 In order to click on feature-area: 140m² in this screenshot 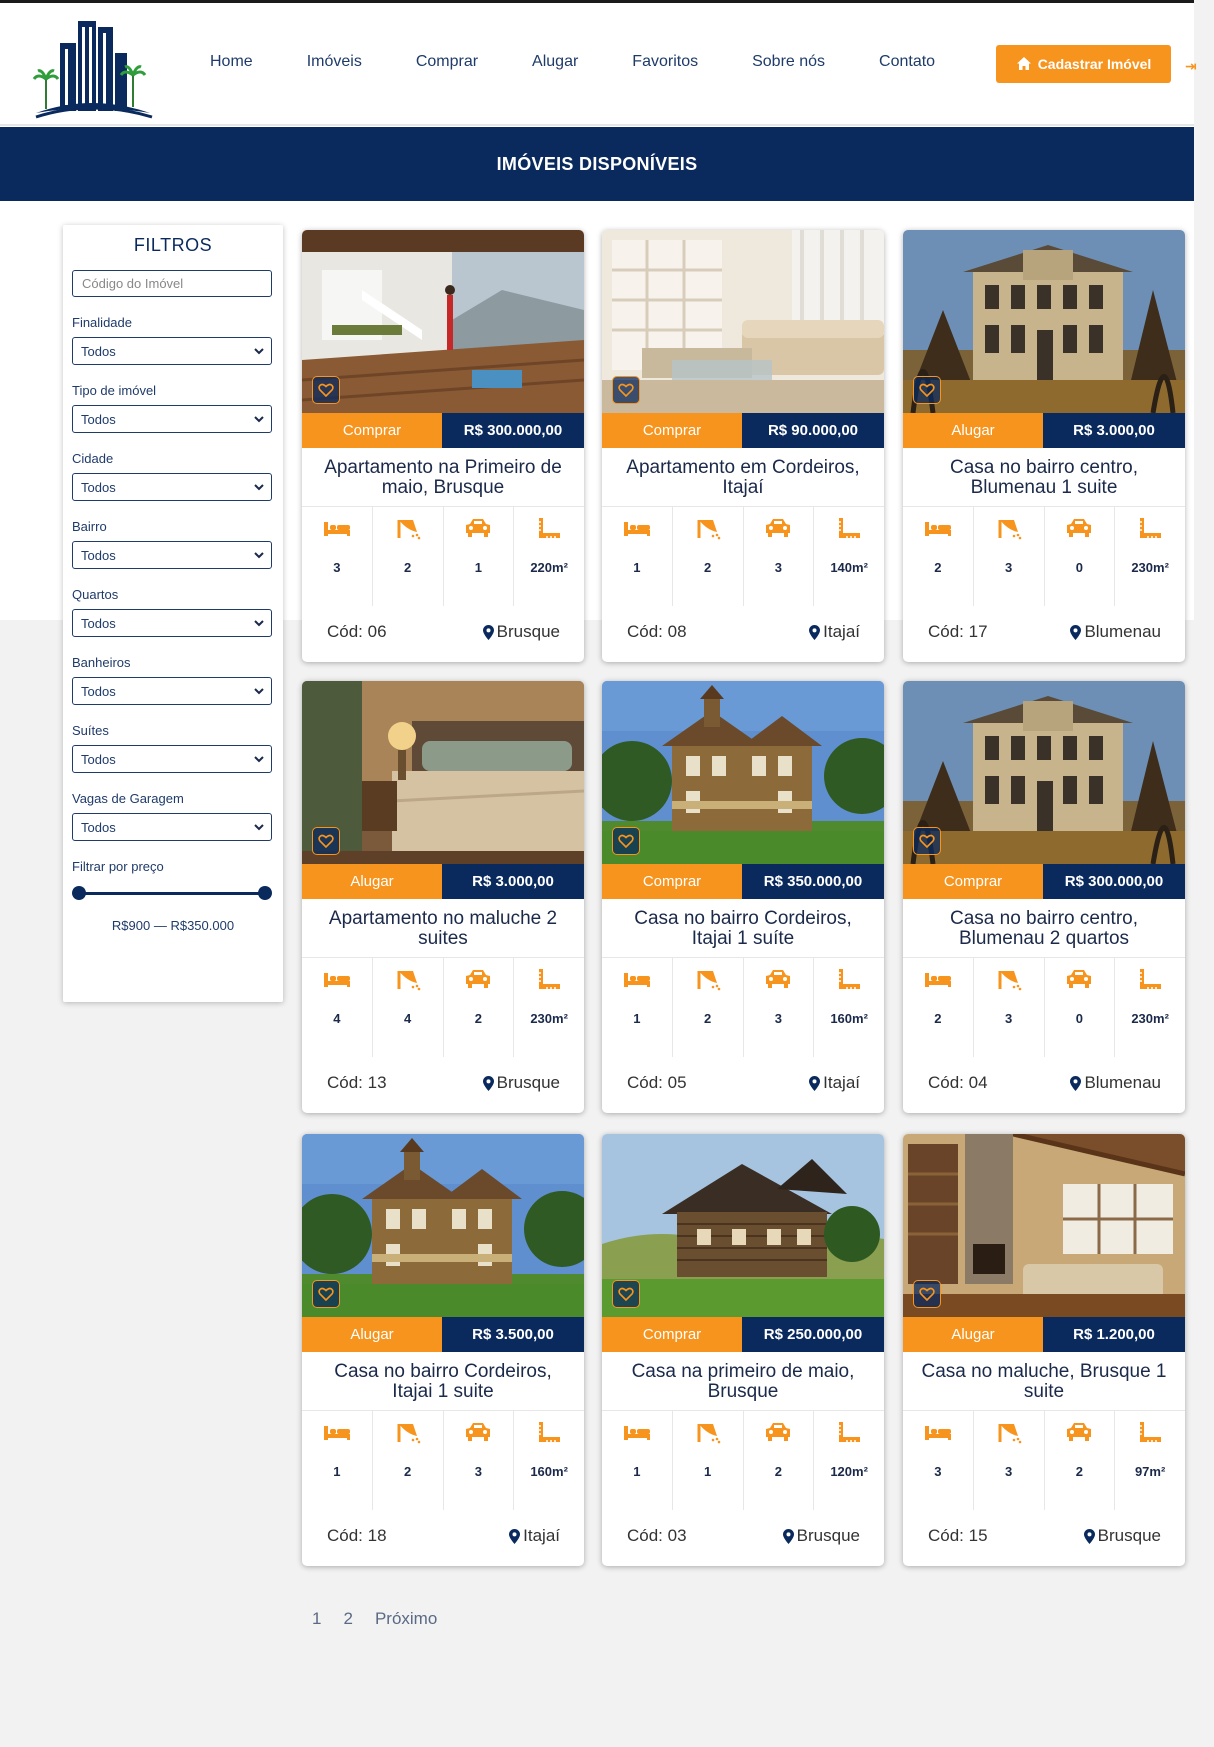, I will do `click(849, 556)`.